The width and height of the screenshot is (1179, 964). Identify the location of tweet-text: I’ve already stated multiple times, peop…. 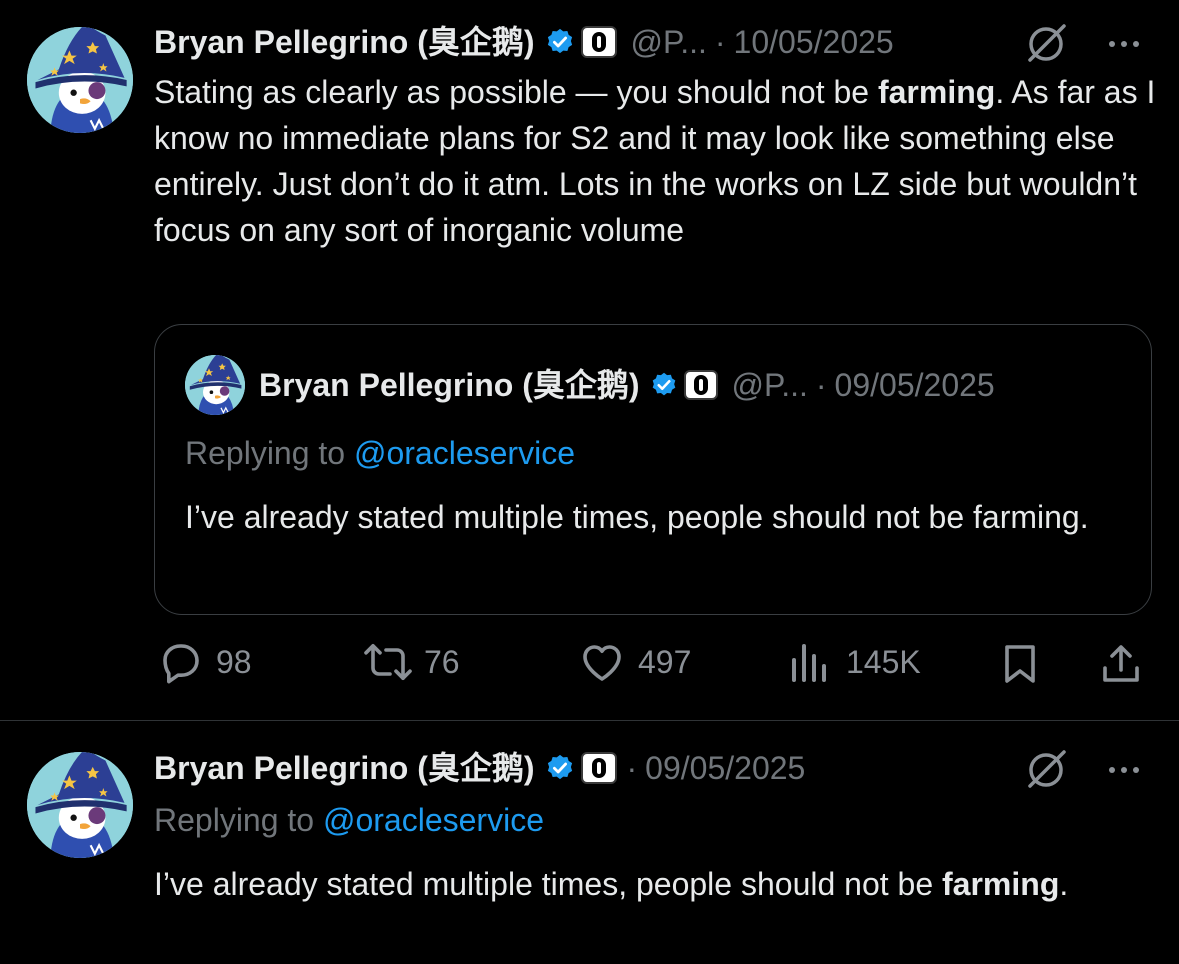
(659, 884).